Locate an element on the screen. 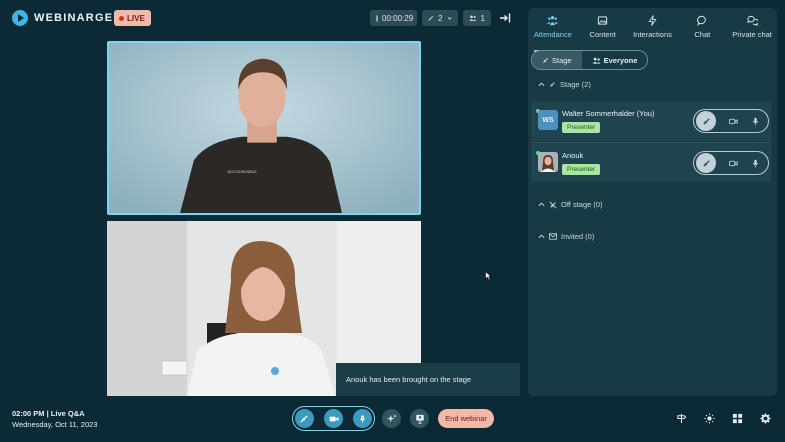 This screenshot has height=442, width=785. tab-label: Attendance is located at coordinates (552, 34).